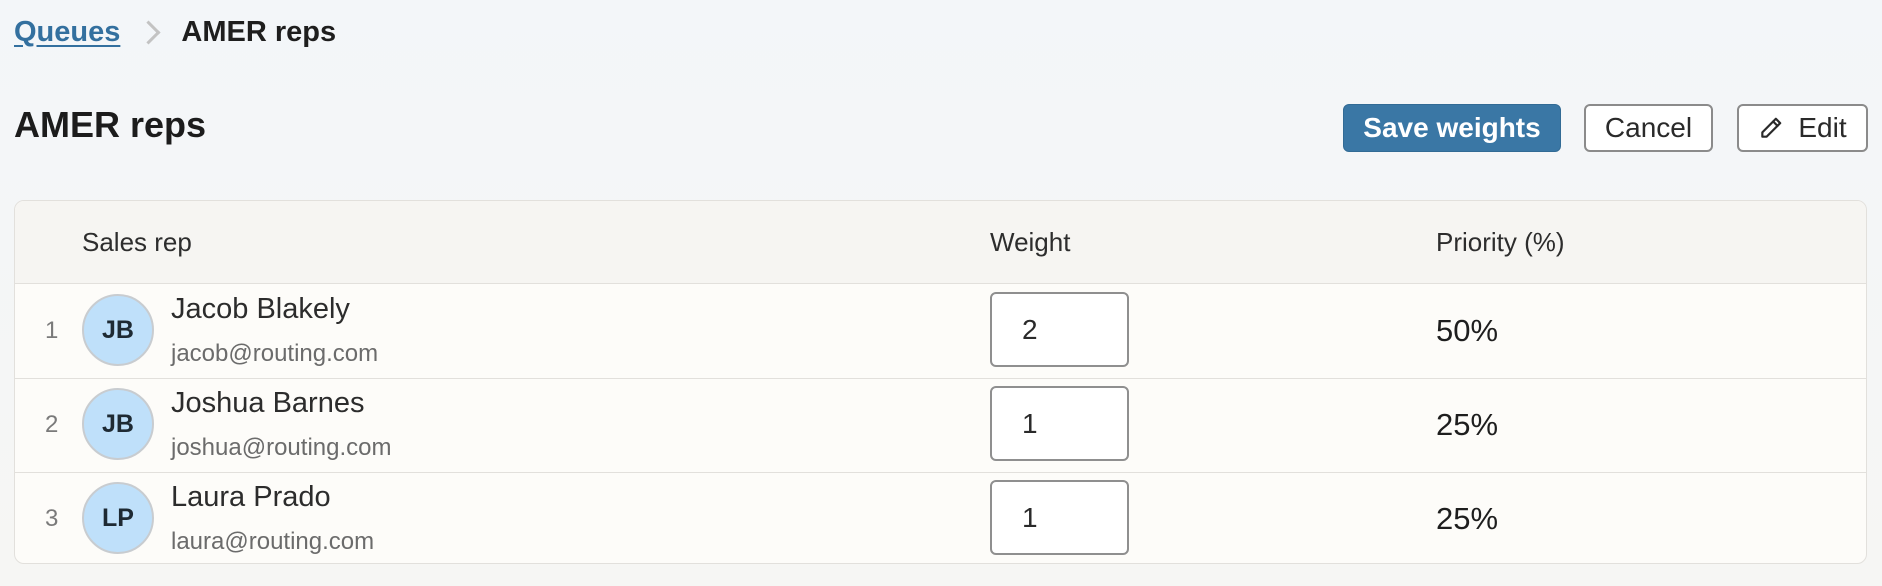 This screenshot has width=1882, height=586. What do you see at coordinates (1771, 128) in the screenshot?
I see `pencil-icon` at bounding box center [1771, 128].